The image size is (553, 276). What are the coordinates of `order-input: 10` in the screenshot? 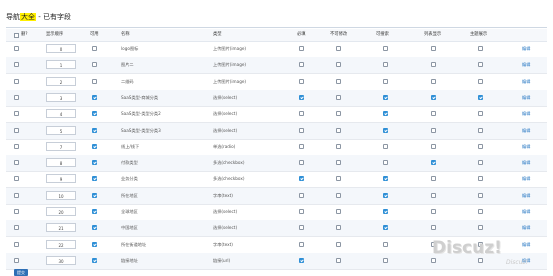 It's located at (61, 195).